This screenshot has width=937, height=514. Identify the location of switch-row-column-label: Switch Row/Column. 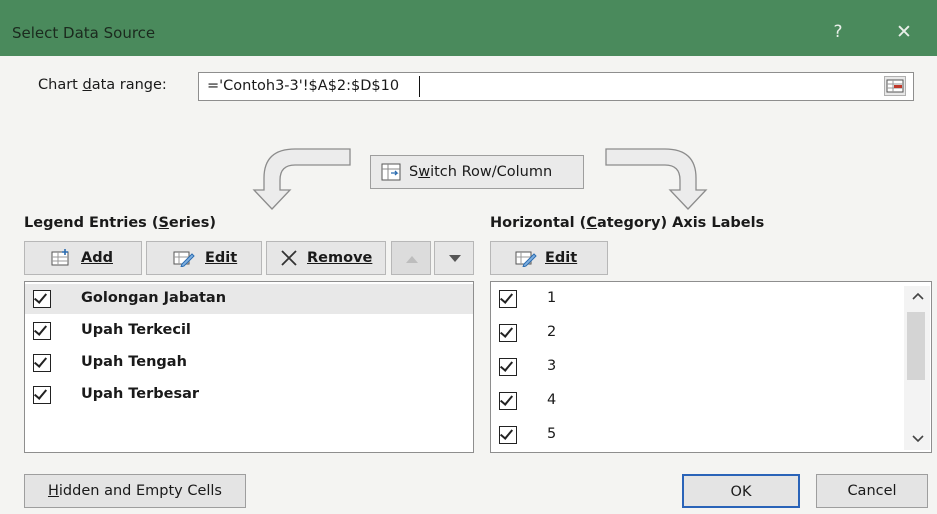
(481, 172).